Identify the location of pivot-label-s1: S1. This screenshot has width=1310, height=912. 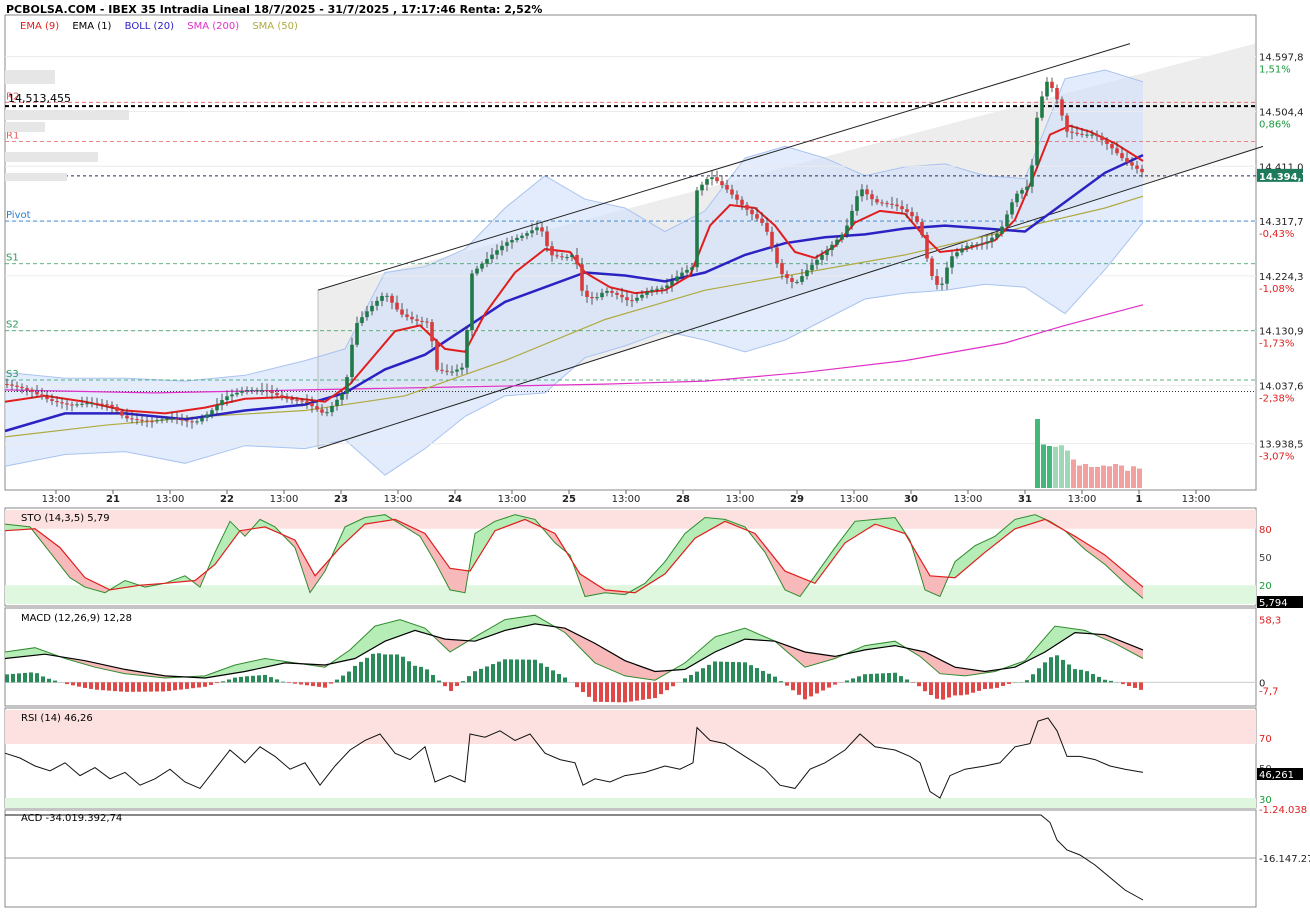
(12, 258).